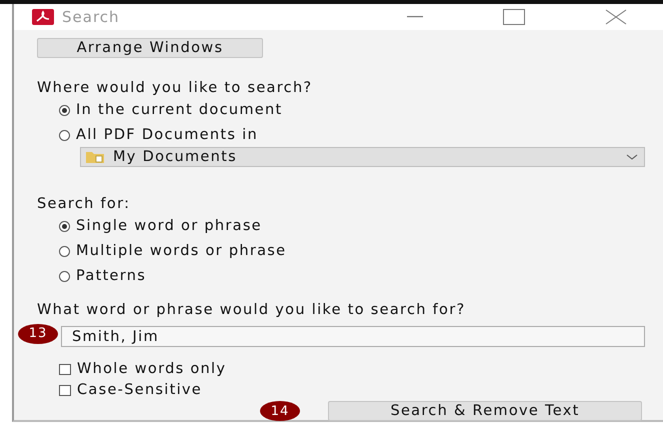 The width and height of the screenshot is (663, 427). What do you see at coordinates (43, 17) in the screenshot?
I see `app-logo-icon` at bounding box center [43, 17].